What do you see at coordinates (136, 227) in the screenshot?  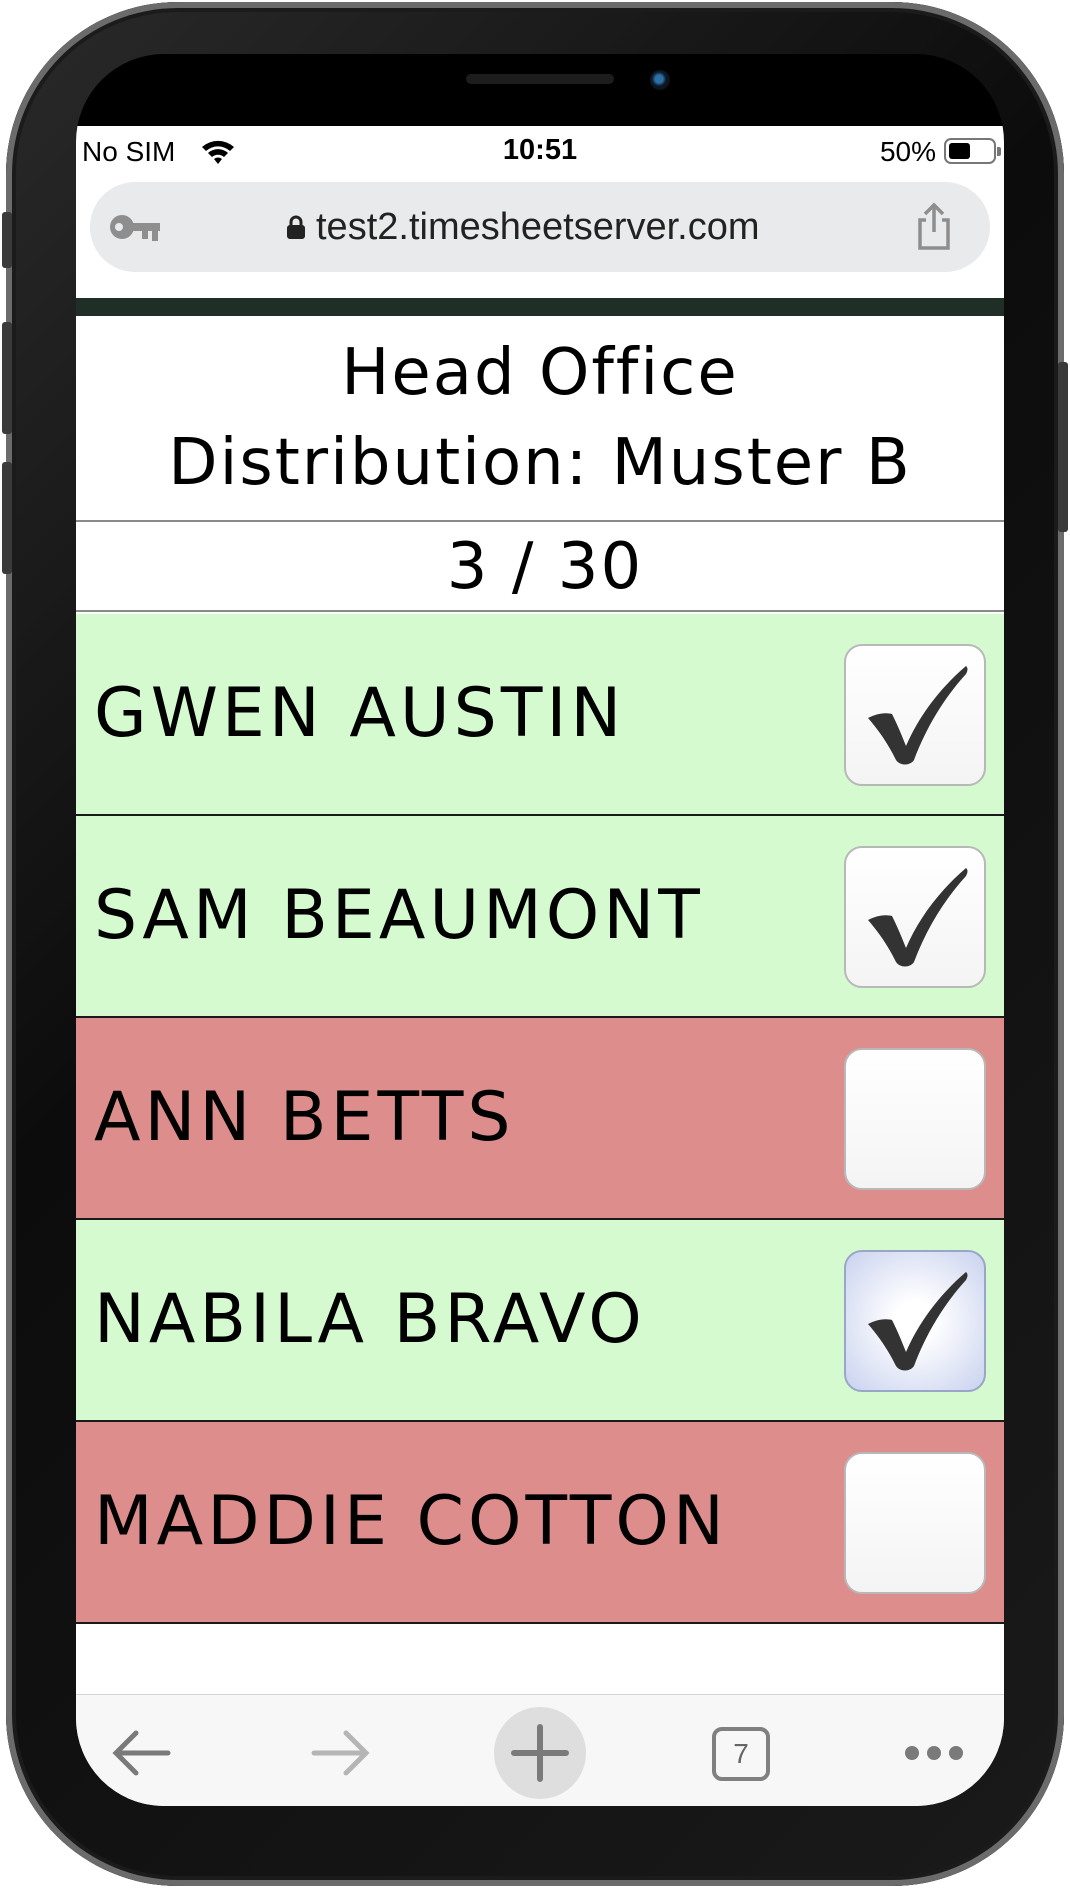 I see `key-icon` at bounding box center [136, 227].